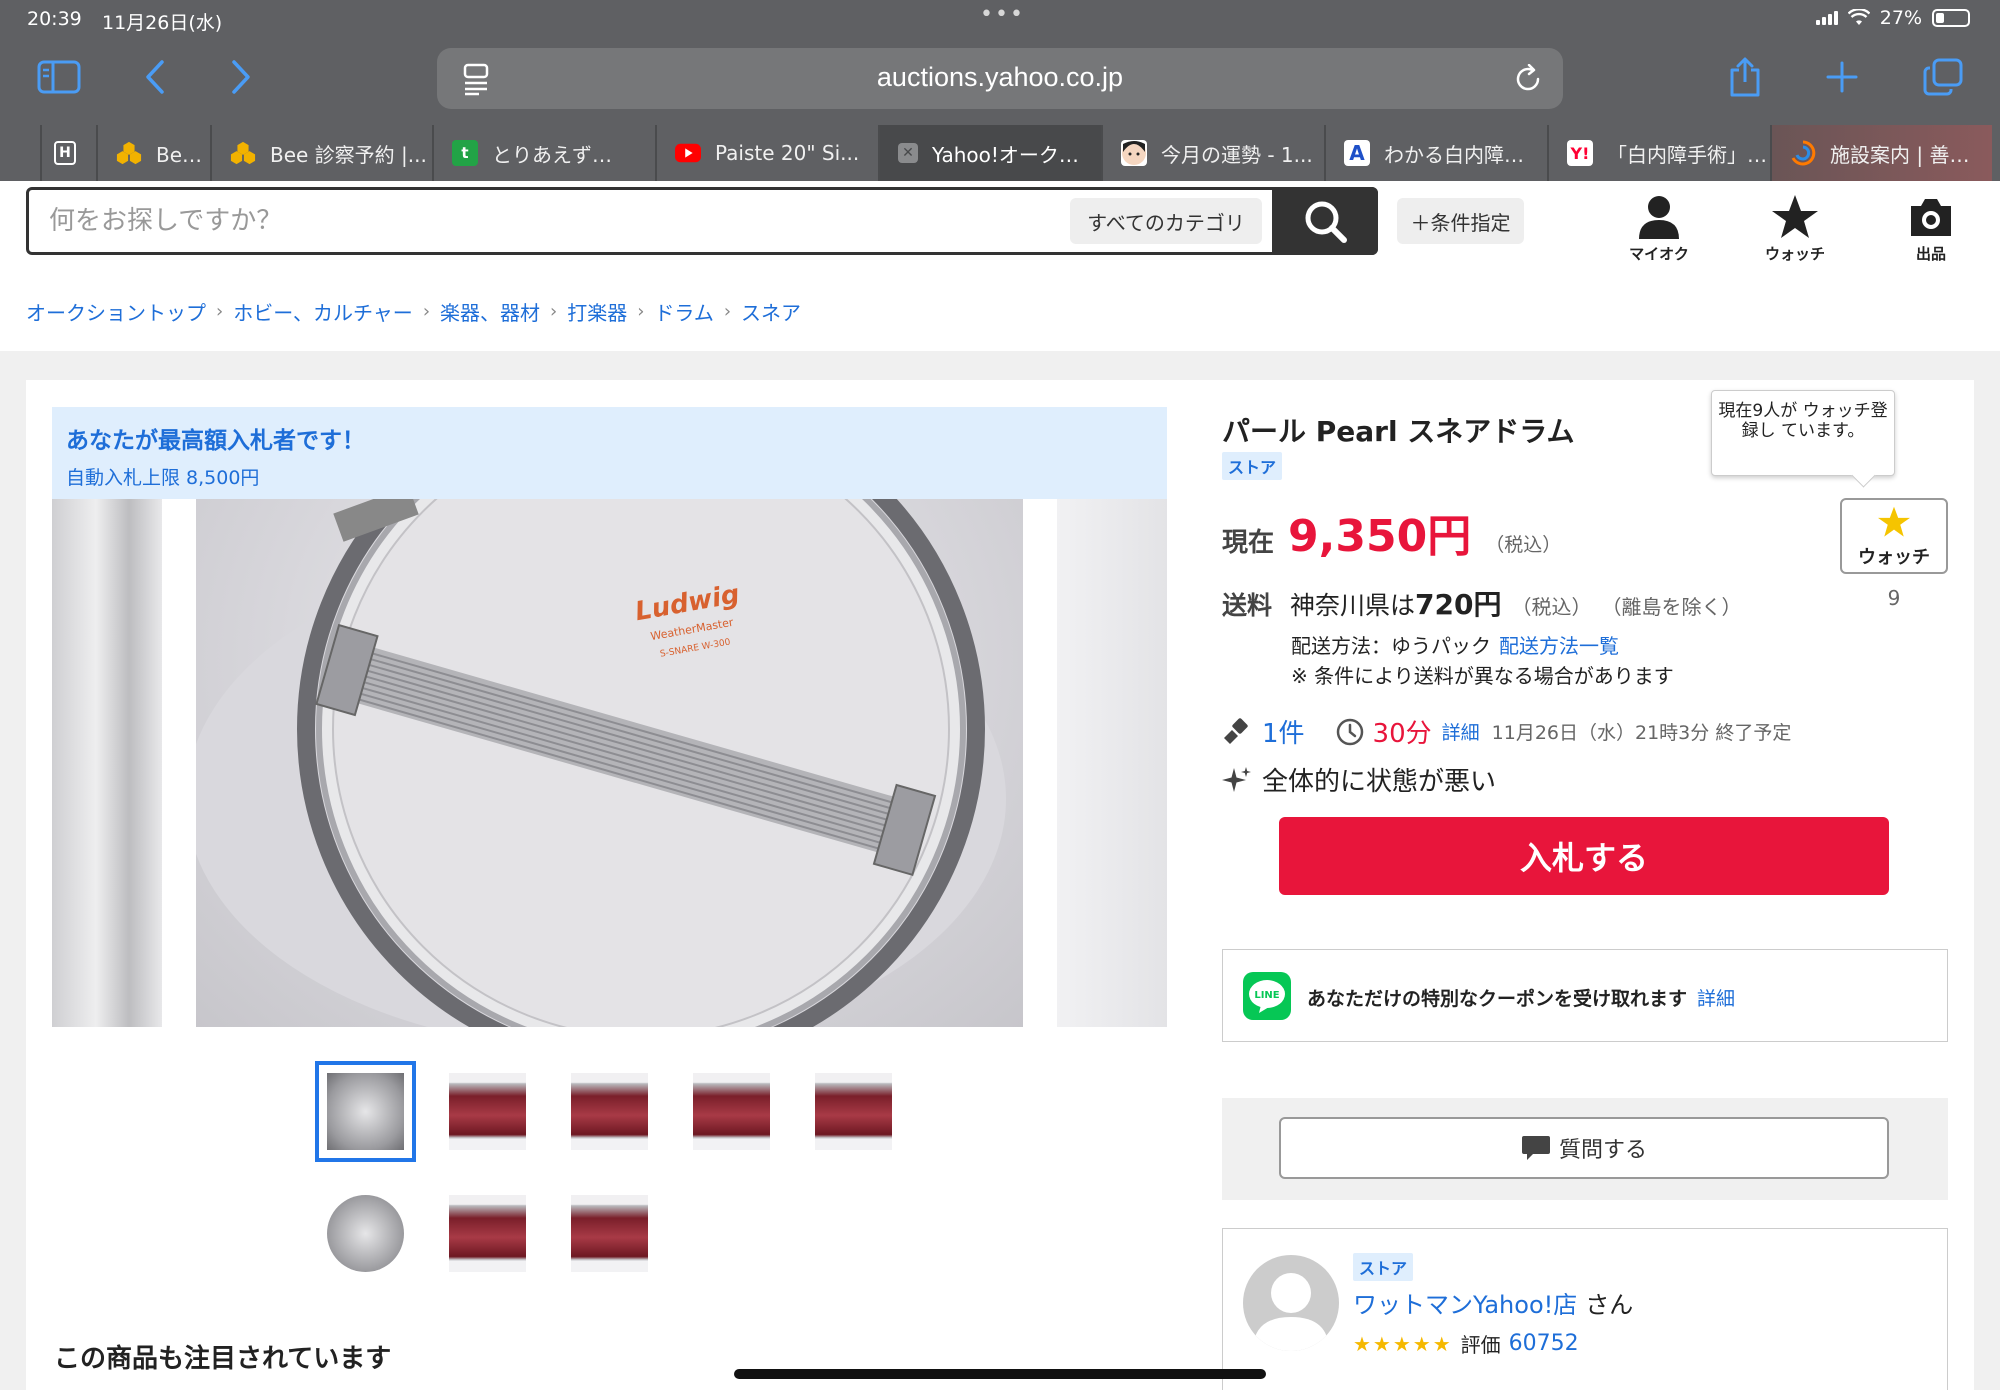 Image resolution: width=2000 pixels, height=1390 pixels. What do you see at coordinates (1745, 77) in the screenshot?
I see `share-icon` at bounding box center [1745, 77].